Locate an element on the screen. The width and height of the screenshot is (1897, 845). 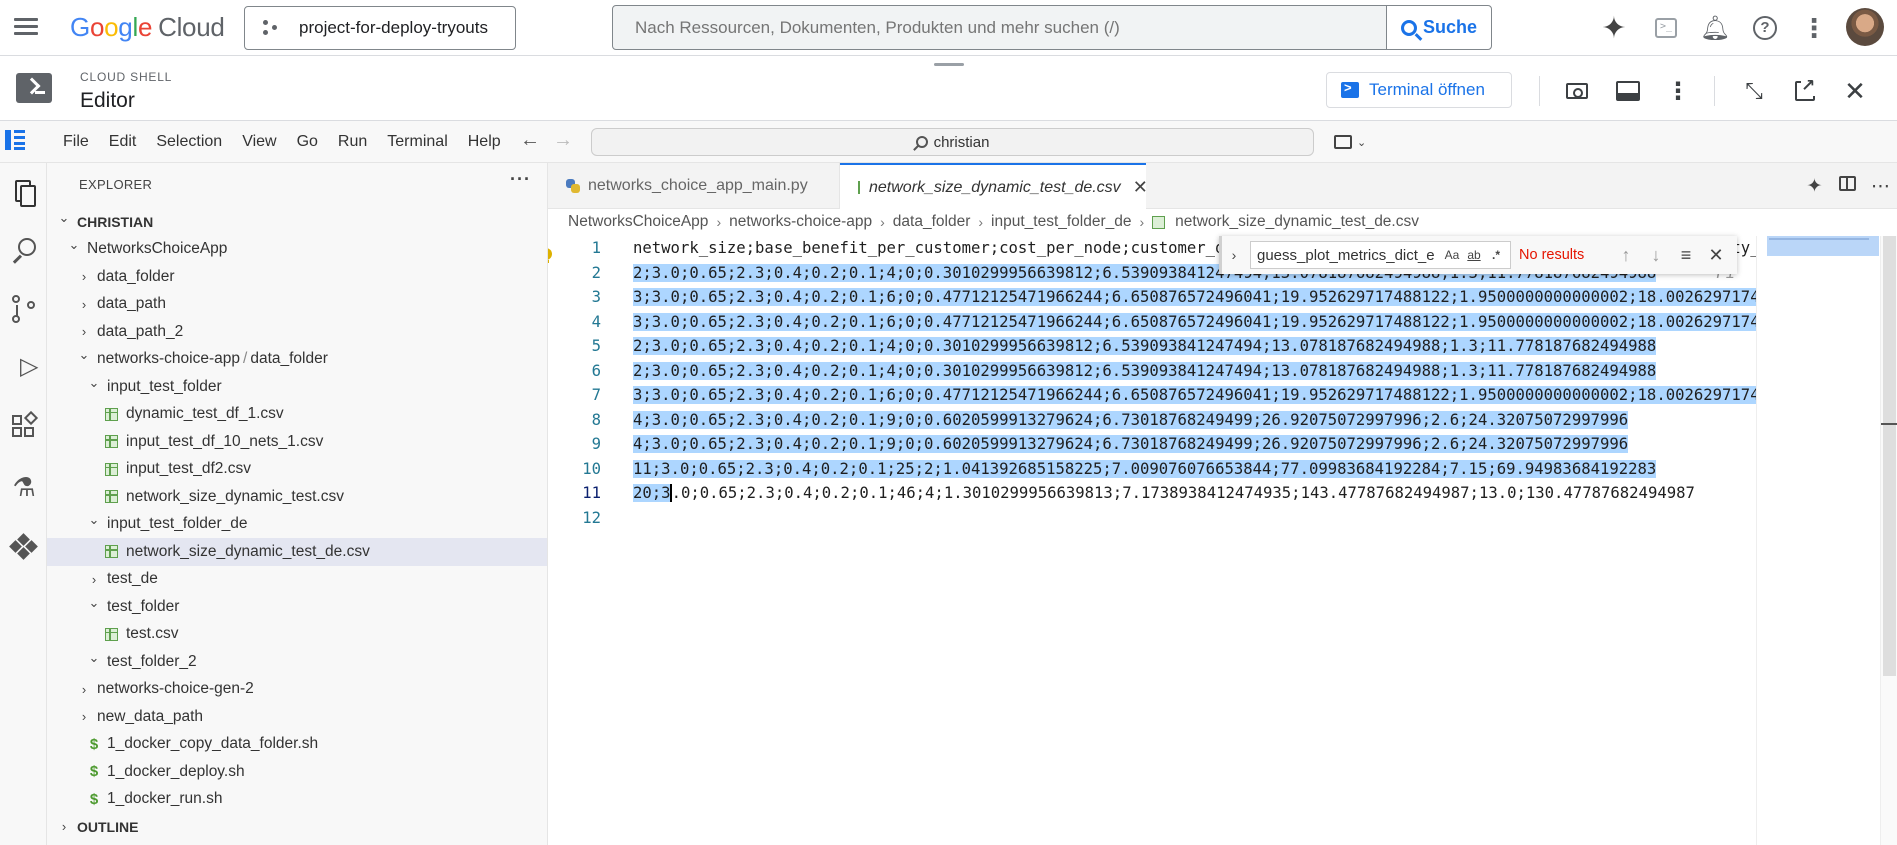
explorer-icon is located at coordinates (24, 192).